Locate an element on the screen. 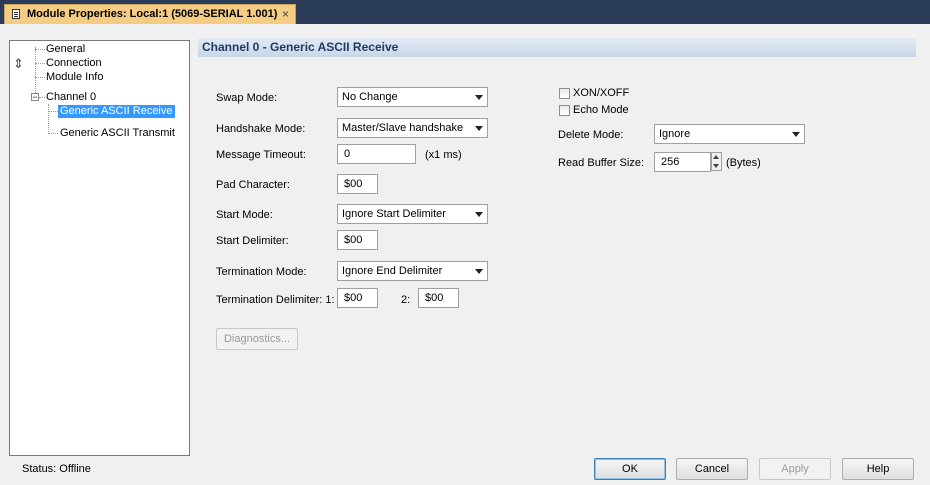  pad-character-label: Pad Character: is located at coordinates (253, 185).